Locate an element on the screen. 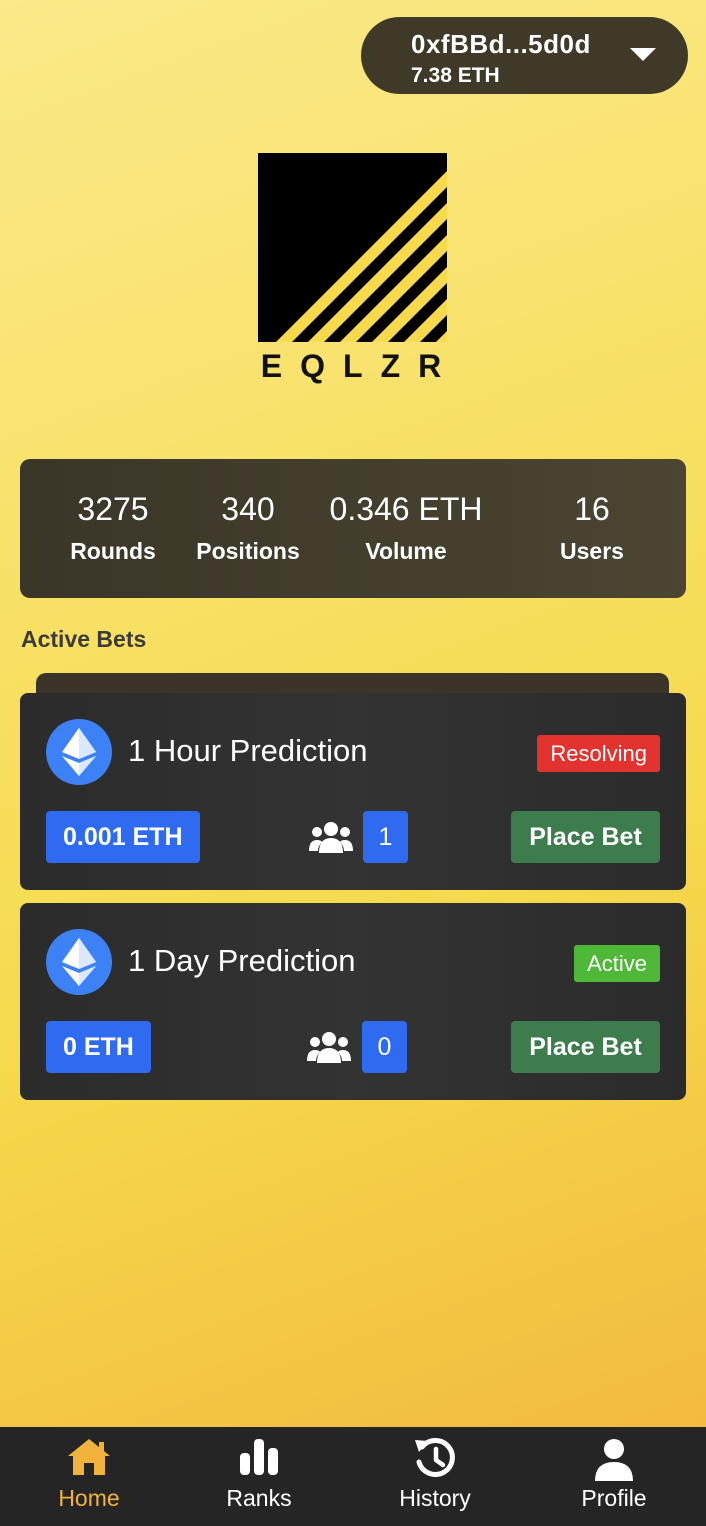 Image resolution: width=706 pixels, height=1526 pixels. wallet-selector: 0xfBBd...5d0d 7.38 ETH is located at coordinates (524, 55).